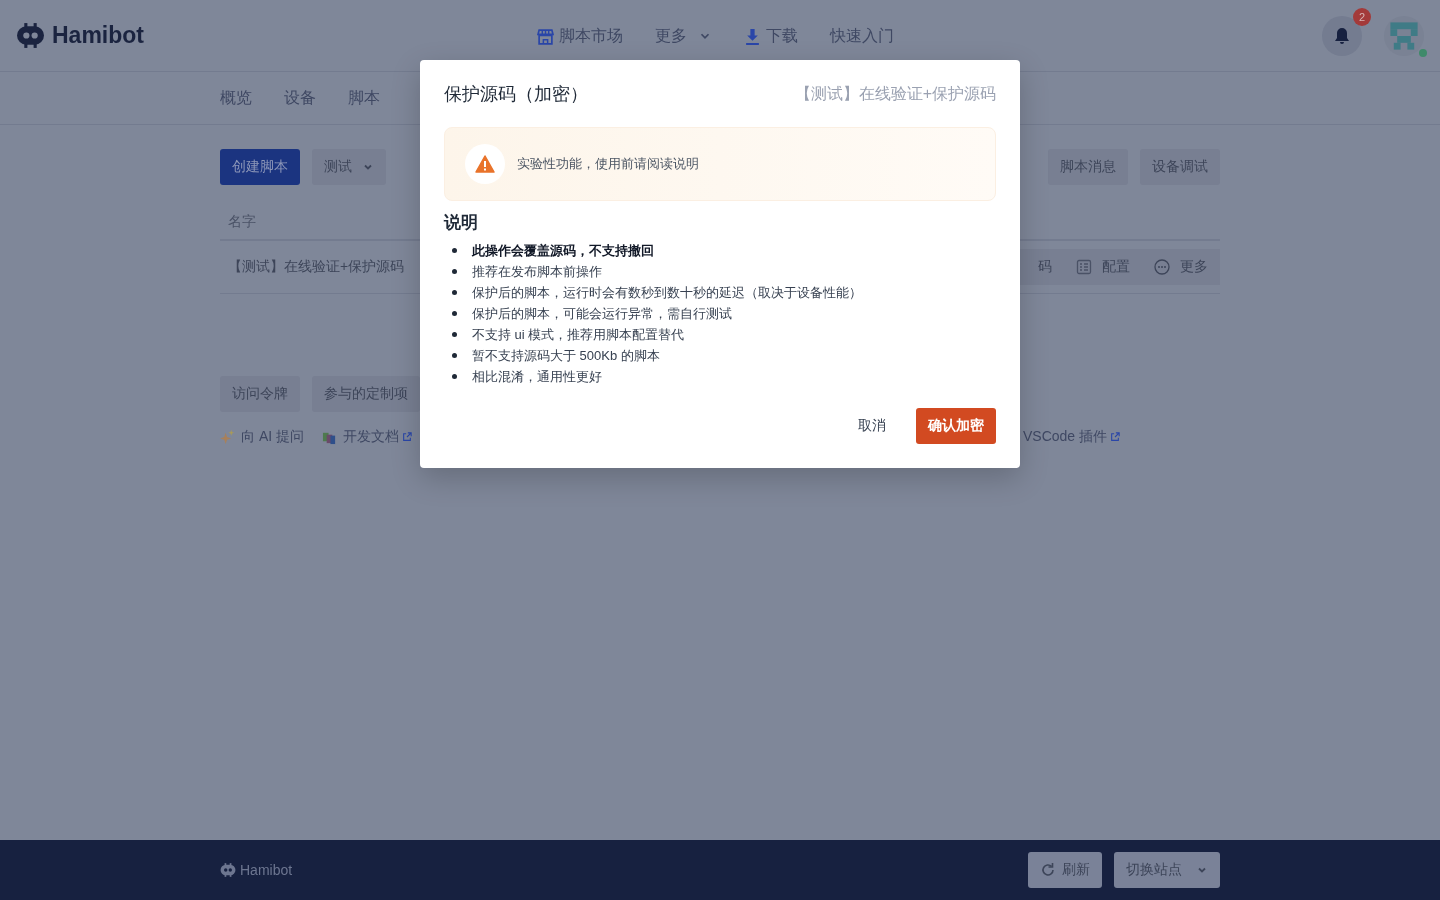 This screenshot has height=900, width=1440. I want to click on note-item: 此操作会覆盖源码，不支持撤回, so click(720, 250).